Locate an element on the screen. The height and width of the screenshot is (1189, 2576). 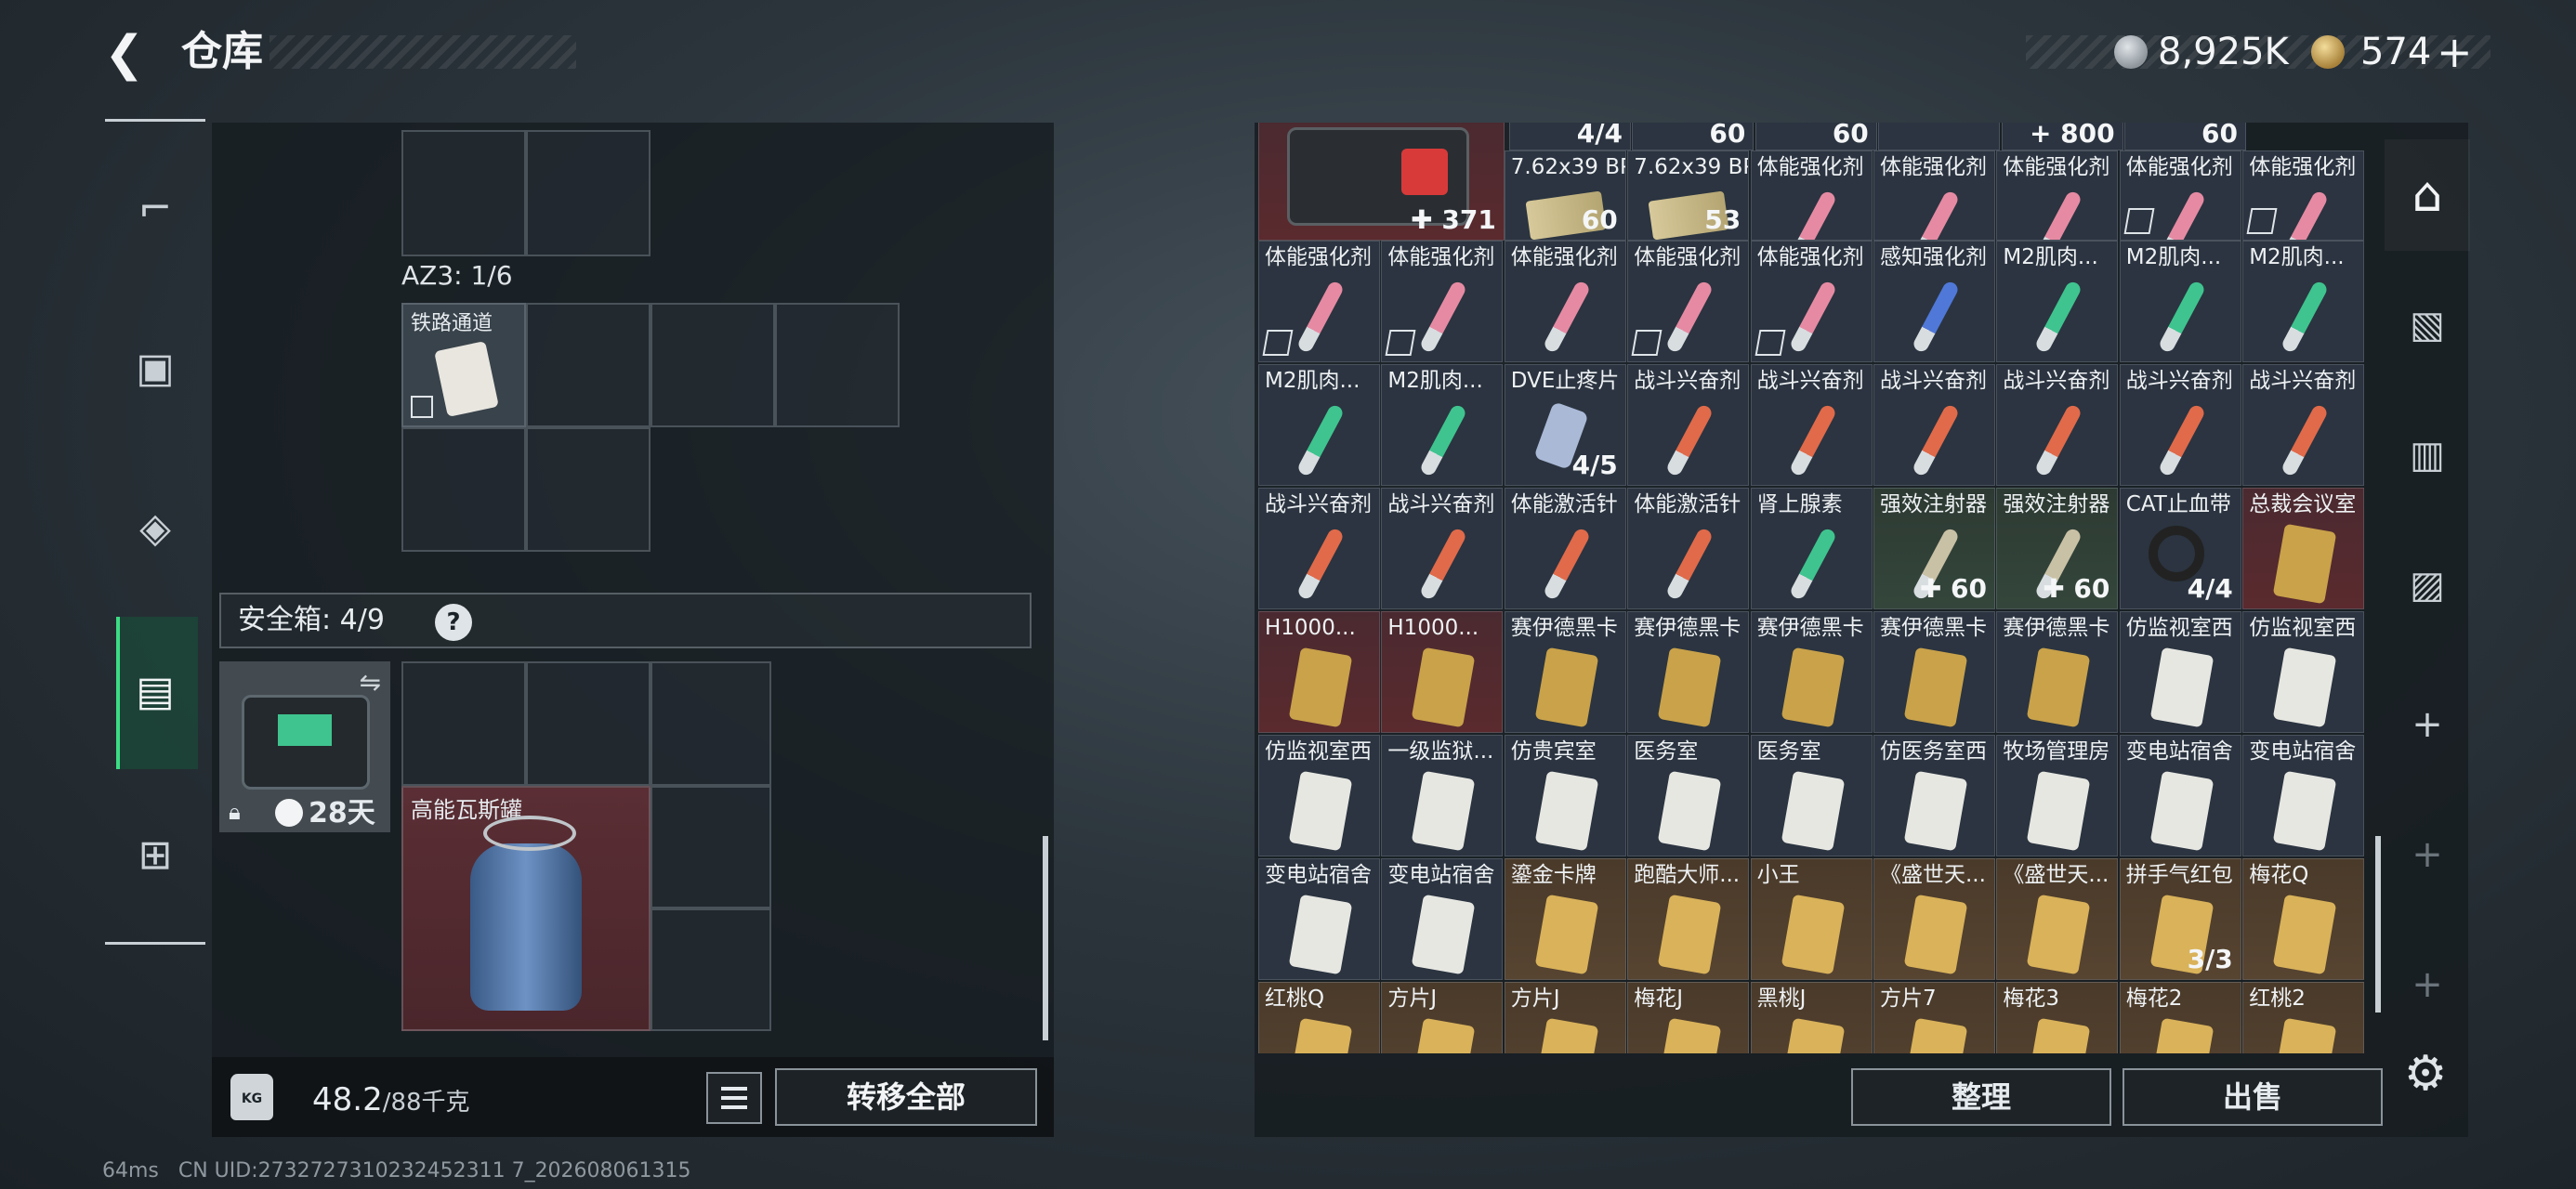
inventory-item: 梅花3 is located at coordinates (2057, 1017).